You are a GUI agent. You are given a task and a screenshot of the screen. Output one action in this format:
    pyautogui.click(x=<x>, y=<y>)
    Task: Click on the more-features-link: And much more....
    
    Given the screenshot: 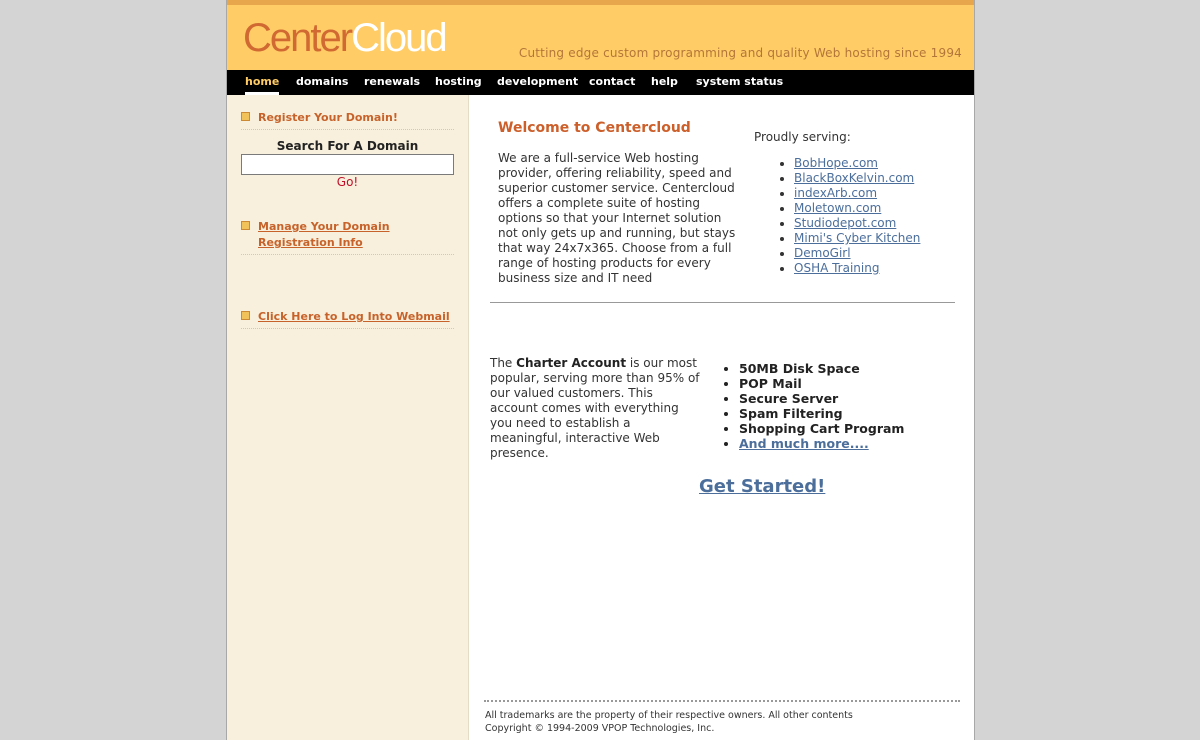 What is the action you would take?
    pyautogui.click(x=804, y=443)
    